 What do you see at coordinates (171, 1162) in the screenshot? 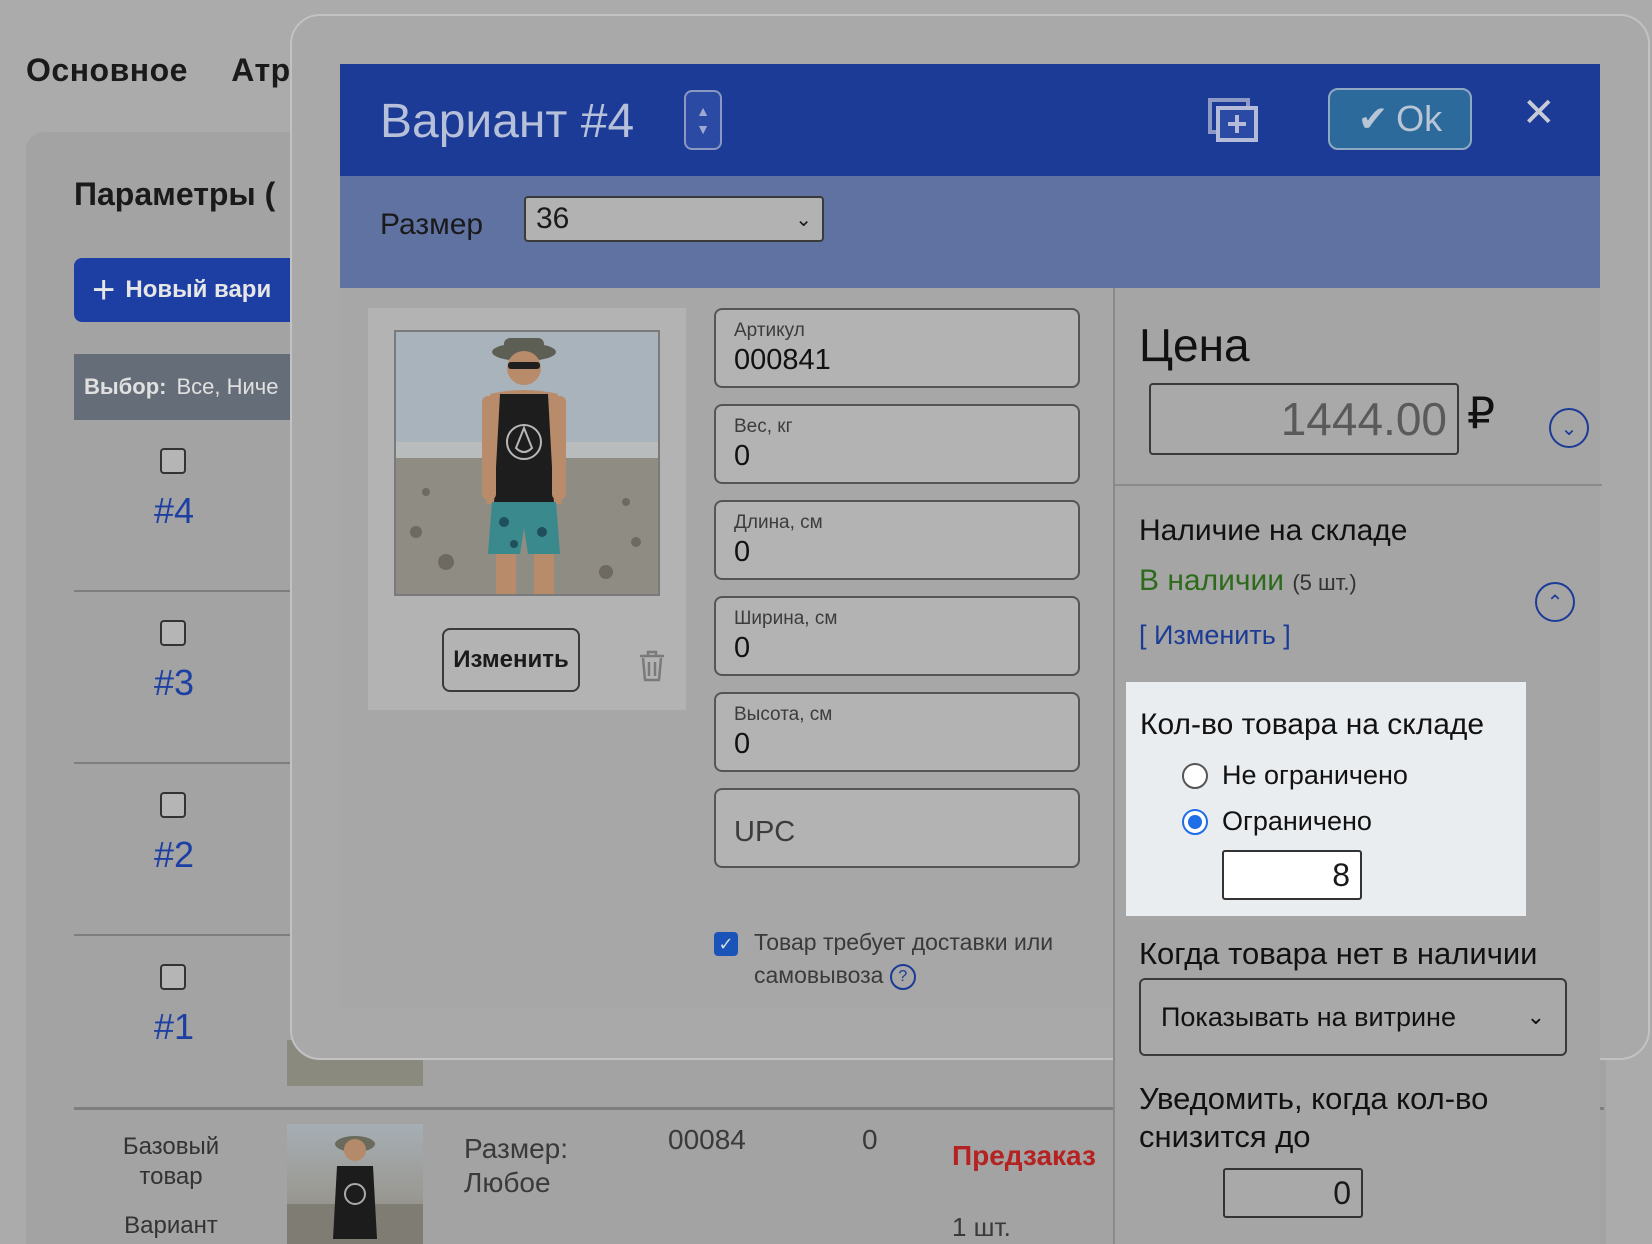
I see `base-product-label: Базовый товар` at bounding box center [171, 1162].